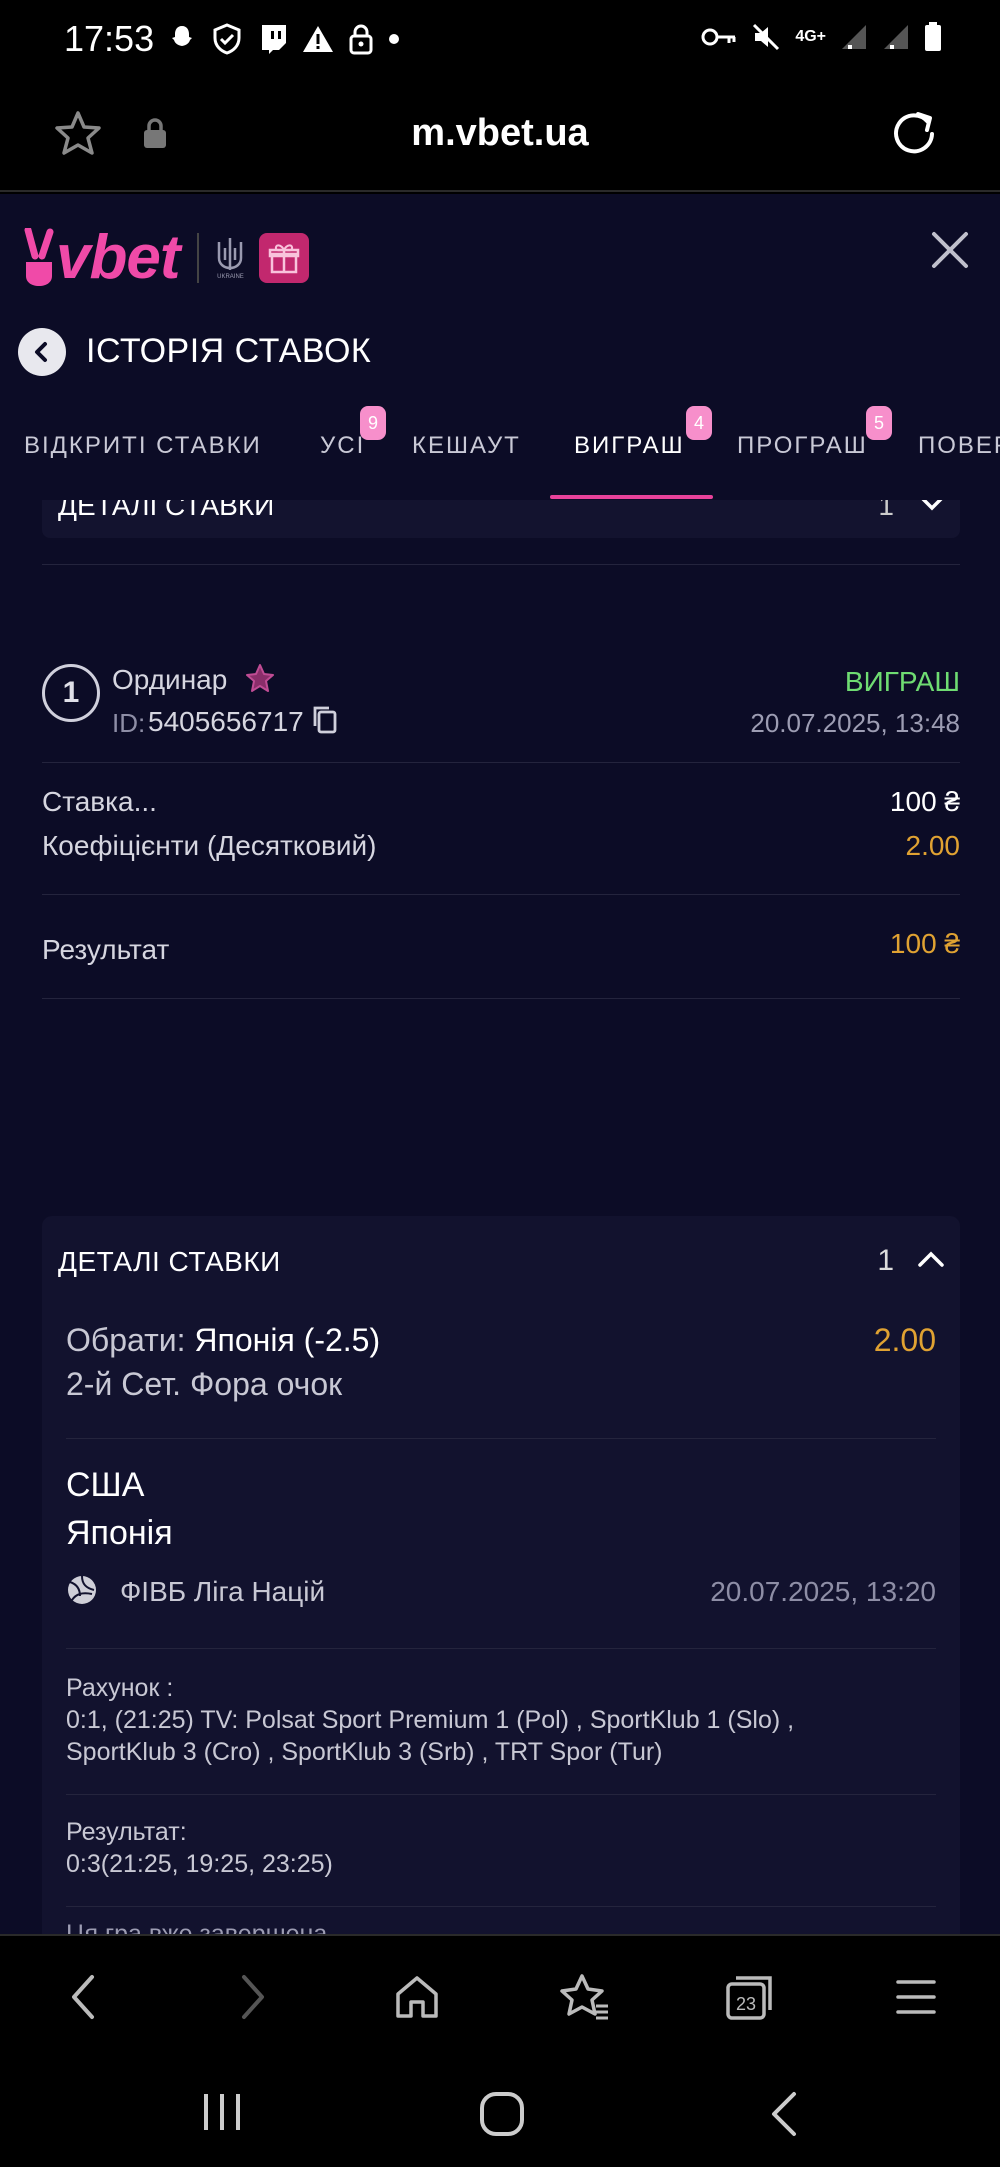 This screenshot has width=1000, height=2167. Describe the element at coordinates (629, 446) in the screenshot. I see `tab-won: ВИГРАШ` at that location.